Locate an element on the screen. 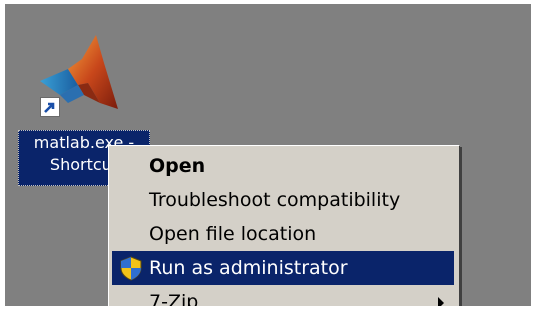 Image resolution: width=535 pixels, height=309 pixels. menu-item-label: 7-Zip is located at coordinates (174, 298).